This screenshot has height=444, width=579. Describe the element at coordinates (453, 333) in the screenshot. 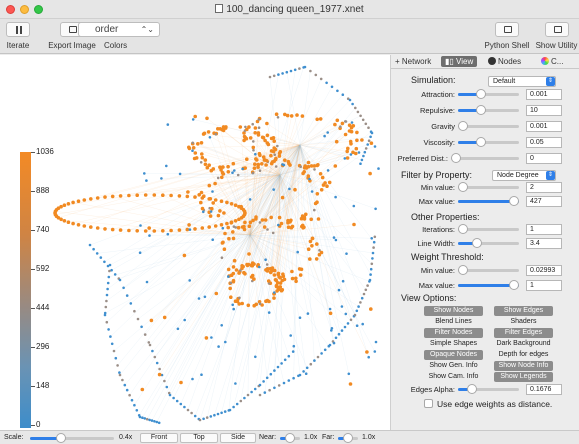

I see `view-option-filter-nodes-button: Filter Nodes` at that location.